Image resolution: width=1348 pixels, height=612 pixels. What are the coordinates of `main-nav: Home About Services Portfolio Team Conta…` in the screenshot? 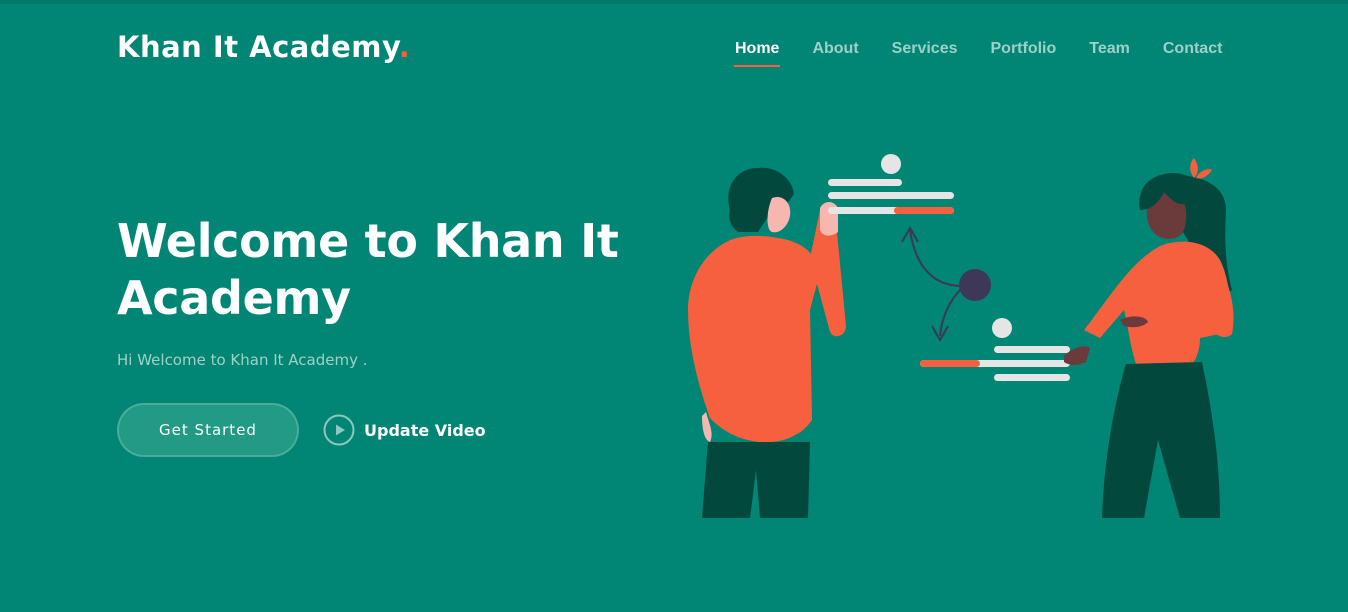 It's located at (978, 53).